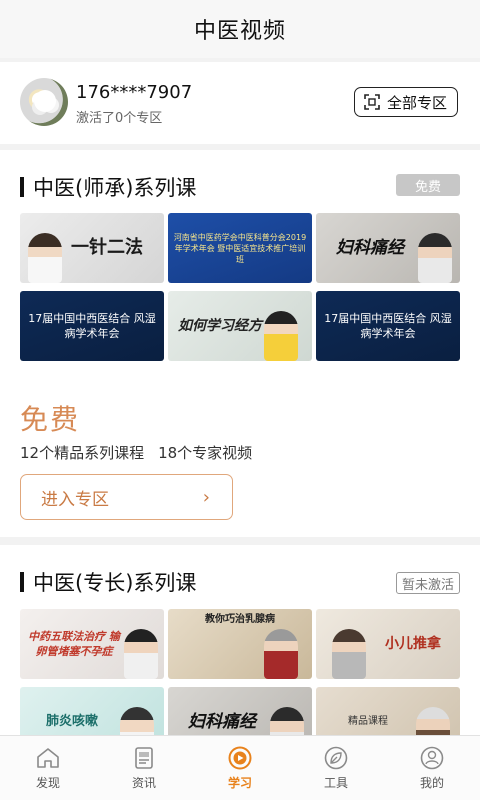  Describe the element at coordinates (74, 644) in the screenshot. I see `thumbnail-caption: 中药五联法治疗 输卵管堵塞不孕症` at that location.